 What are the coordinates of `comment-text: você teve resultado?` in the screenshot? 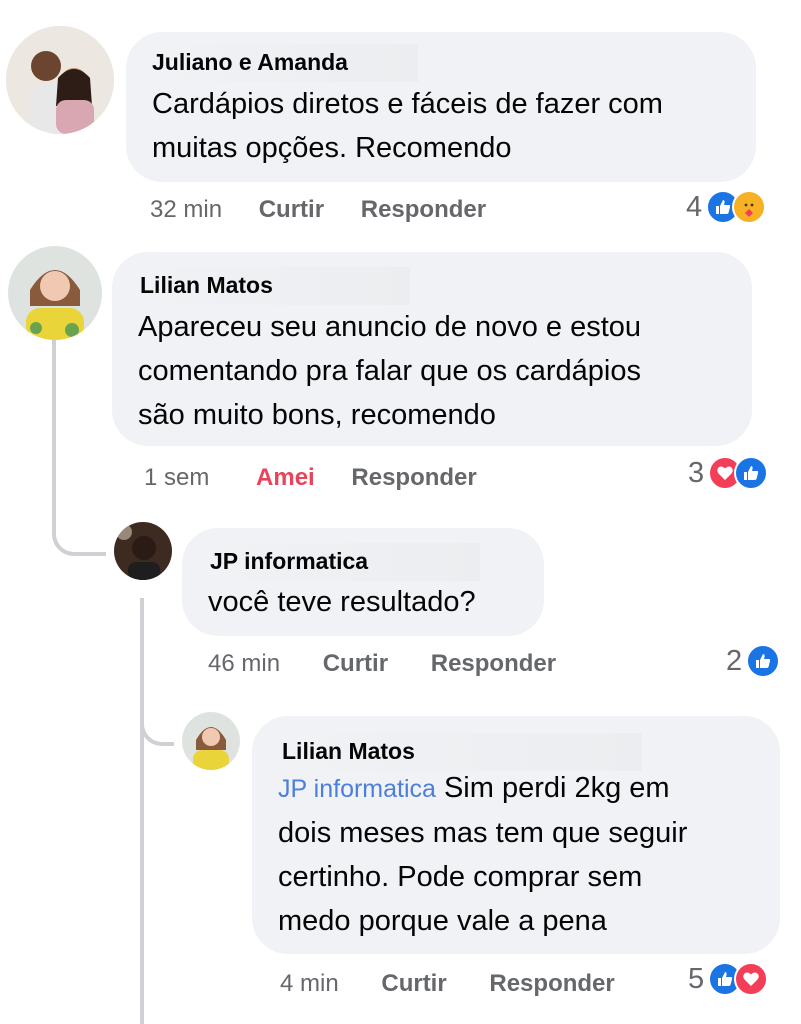 It's located at (342, 602).